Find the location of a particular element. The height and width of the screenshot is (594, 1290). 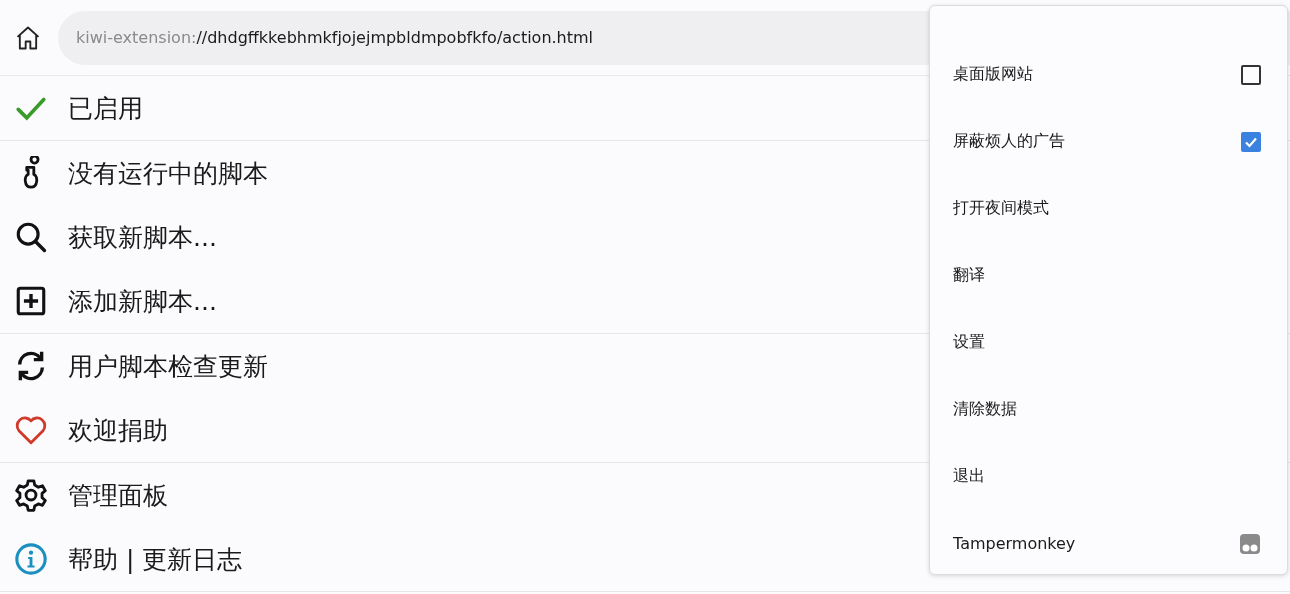

menu-item: Tampermonkey is located at coordinates (1108, 543).